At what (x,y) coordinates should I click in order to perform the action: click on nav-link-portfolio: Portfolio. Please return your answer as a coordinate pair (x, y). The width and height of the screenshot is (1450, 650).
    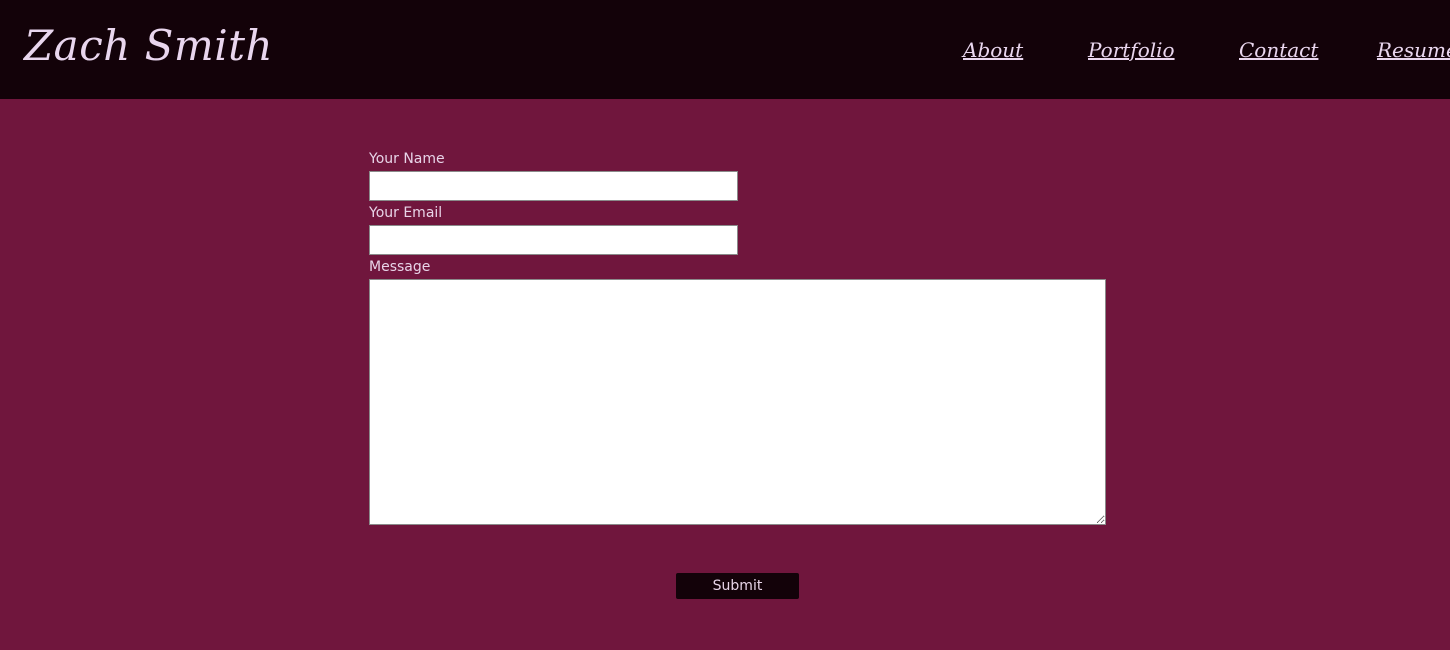
    Looking at the image, I should click on (1131, 50).